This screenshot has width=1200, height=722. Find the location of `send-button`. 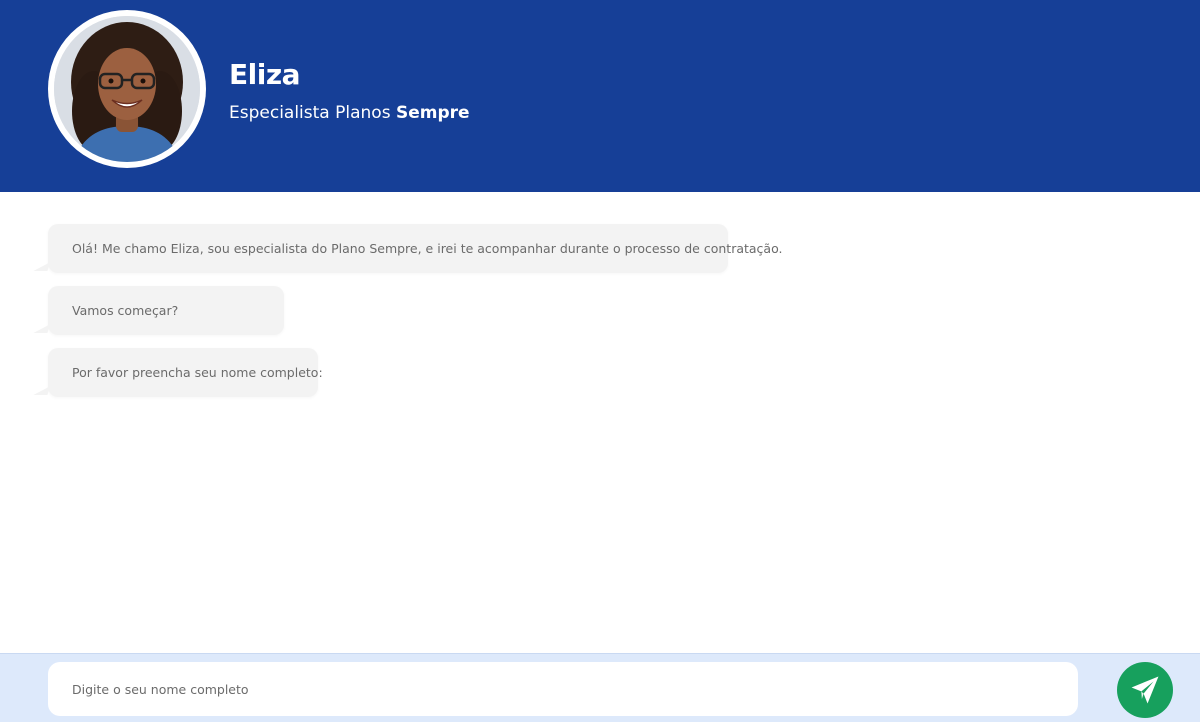

send-button is located at coordinates (1145, 690).